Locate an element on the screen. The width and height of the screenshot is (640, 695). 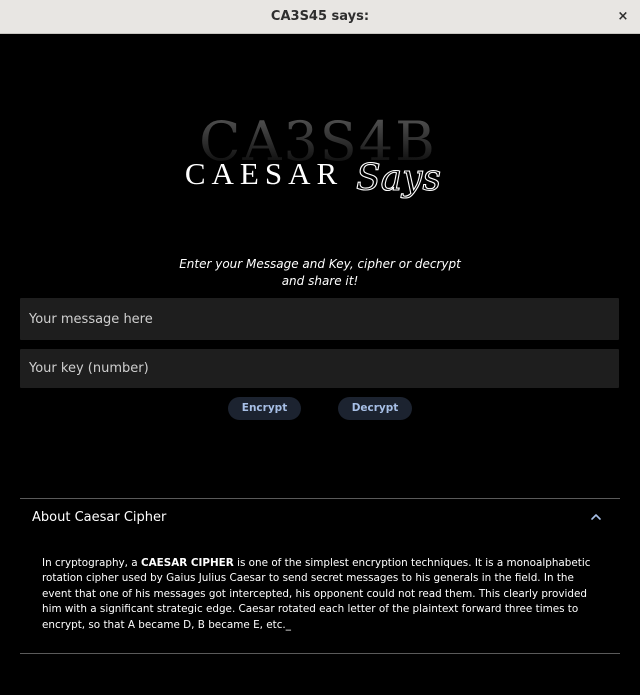
about-accordion-header: About Caesar Cipher is located at coordinates (320, 517).